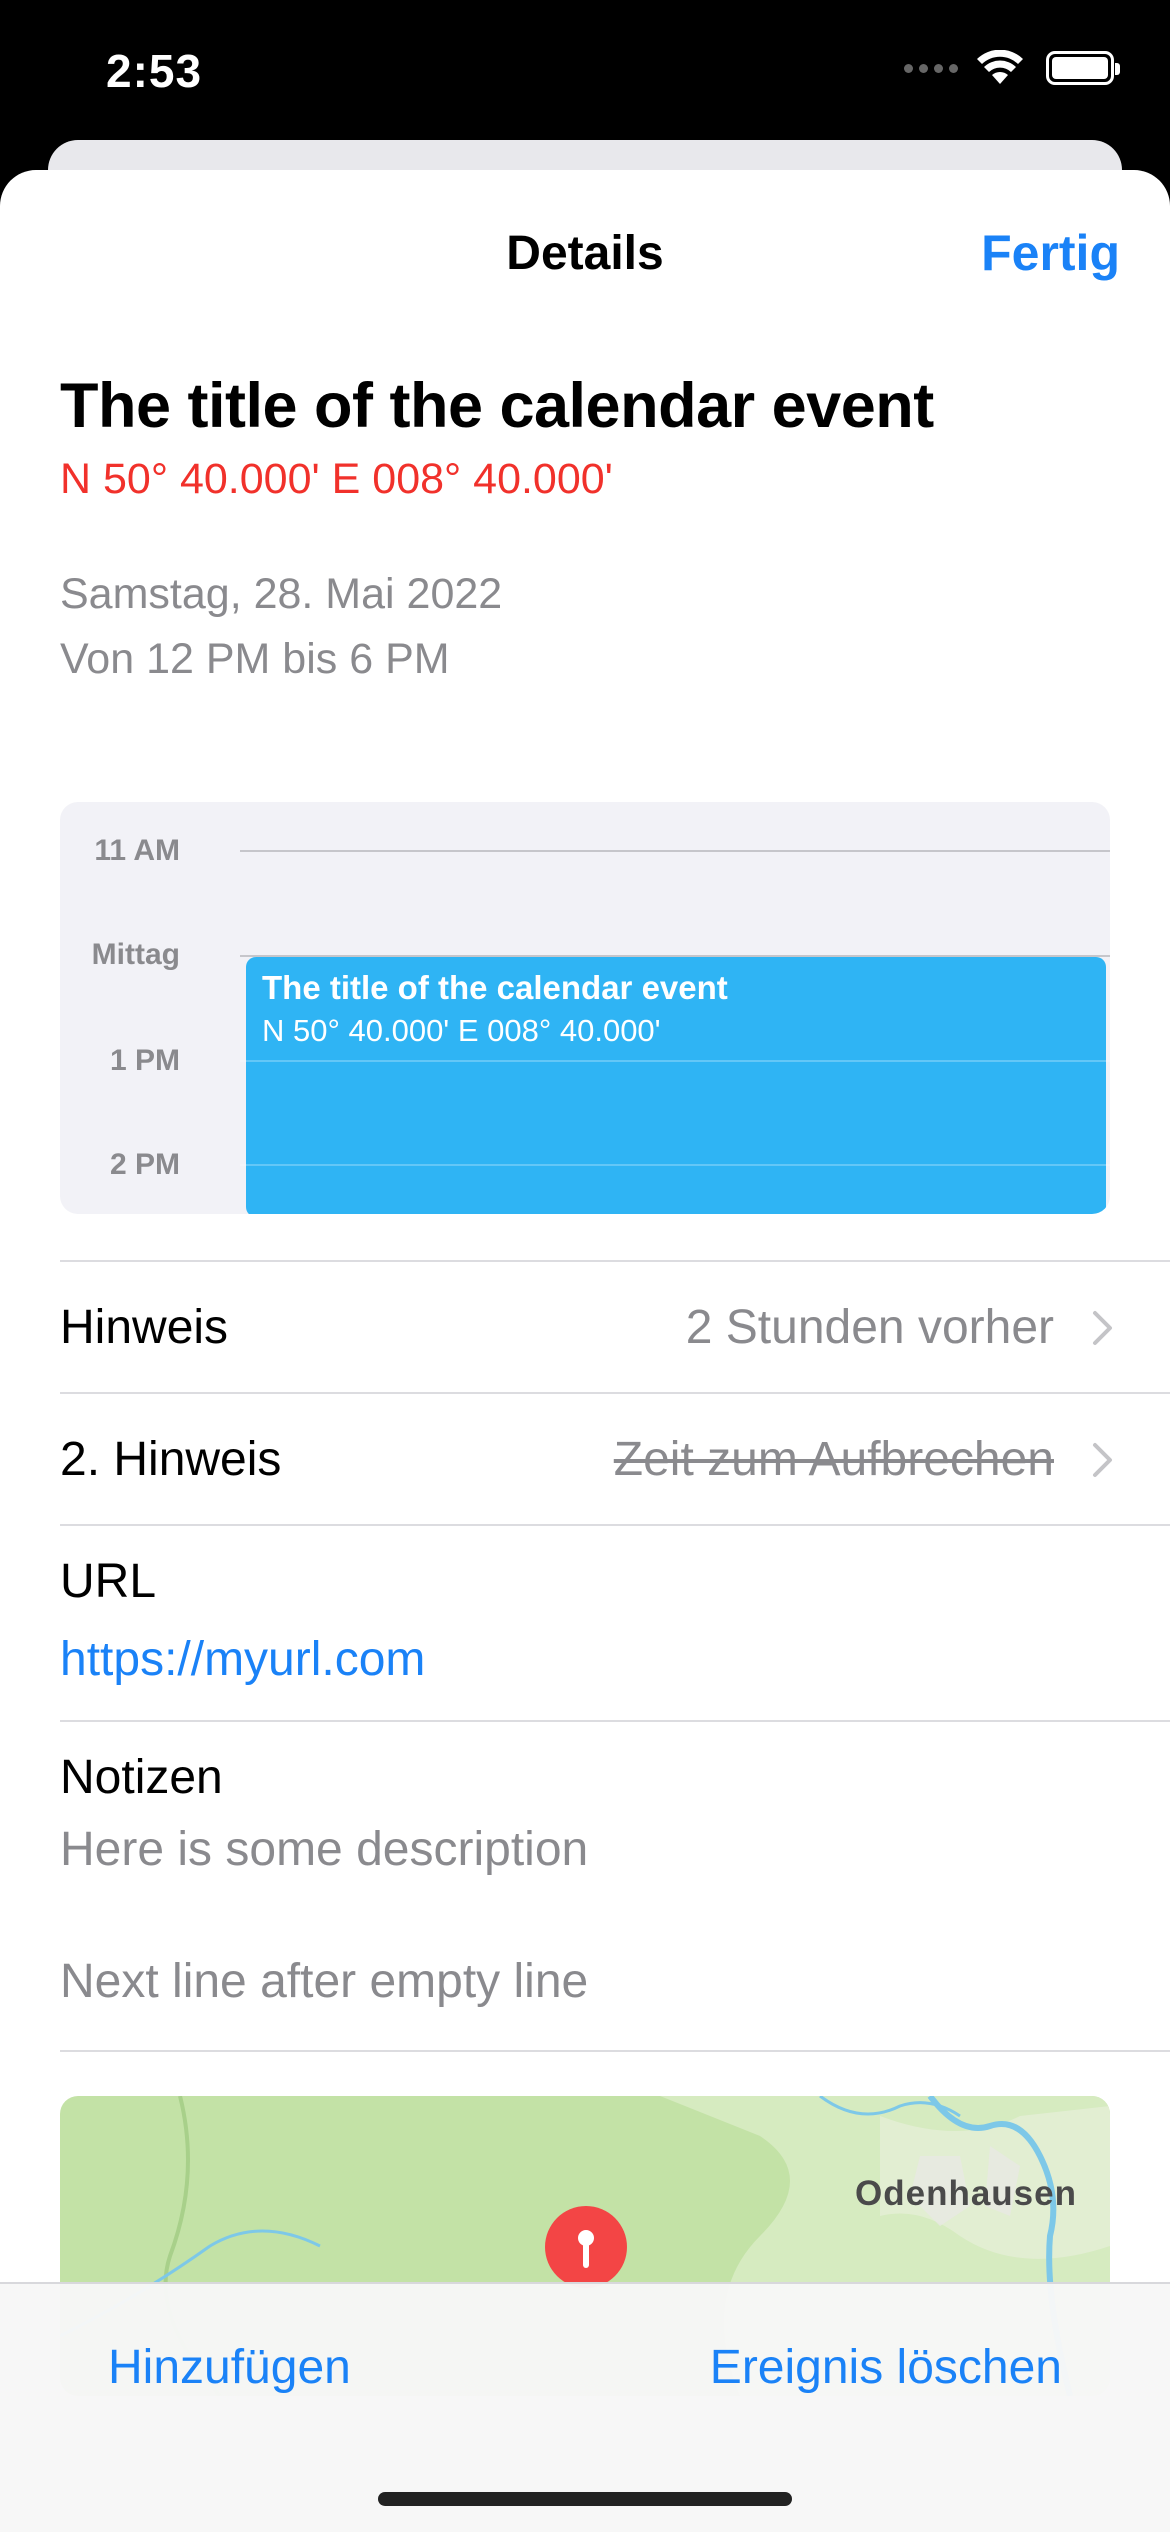 The image size is (1170, 2532). What do you see at coordinates (931, 68) in the screenshot?
I see `cellular-signal-icon` at bounding box center [931, 68].